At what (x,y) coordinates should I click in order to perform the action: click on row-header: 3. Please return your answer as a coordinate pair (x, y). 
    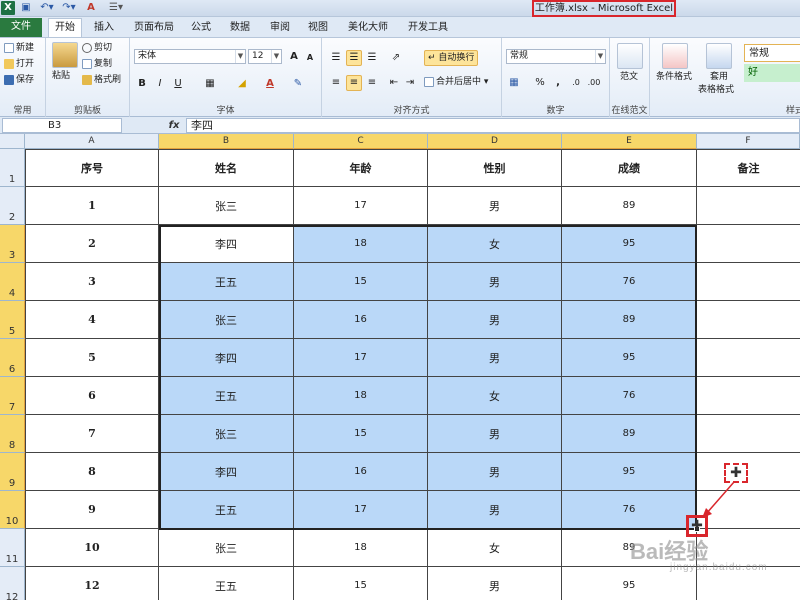
    Looking at the image, I should click on (12, 244).